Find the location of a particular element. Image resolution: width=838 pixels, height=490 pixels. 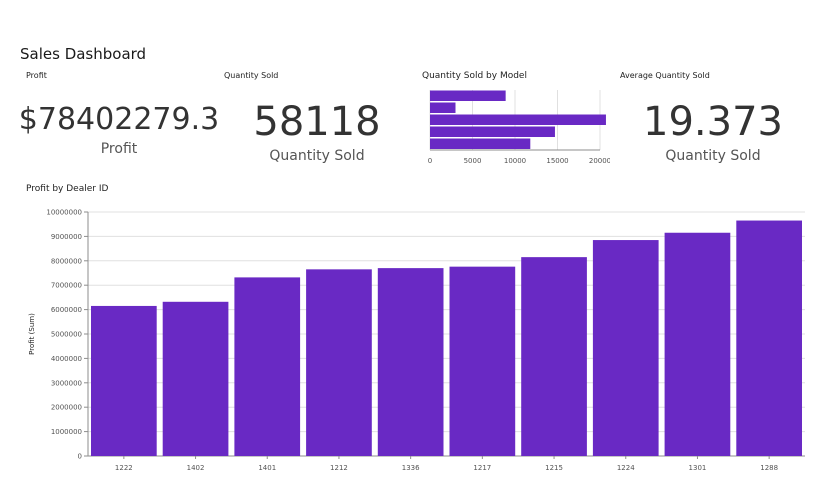

profit-kpi-label: Profit is located at coordinates (119, 149).